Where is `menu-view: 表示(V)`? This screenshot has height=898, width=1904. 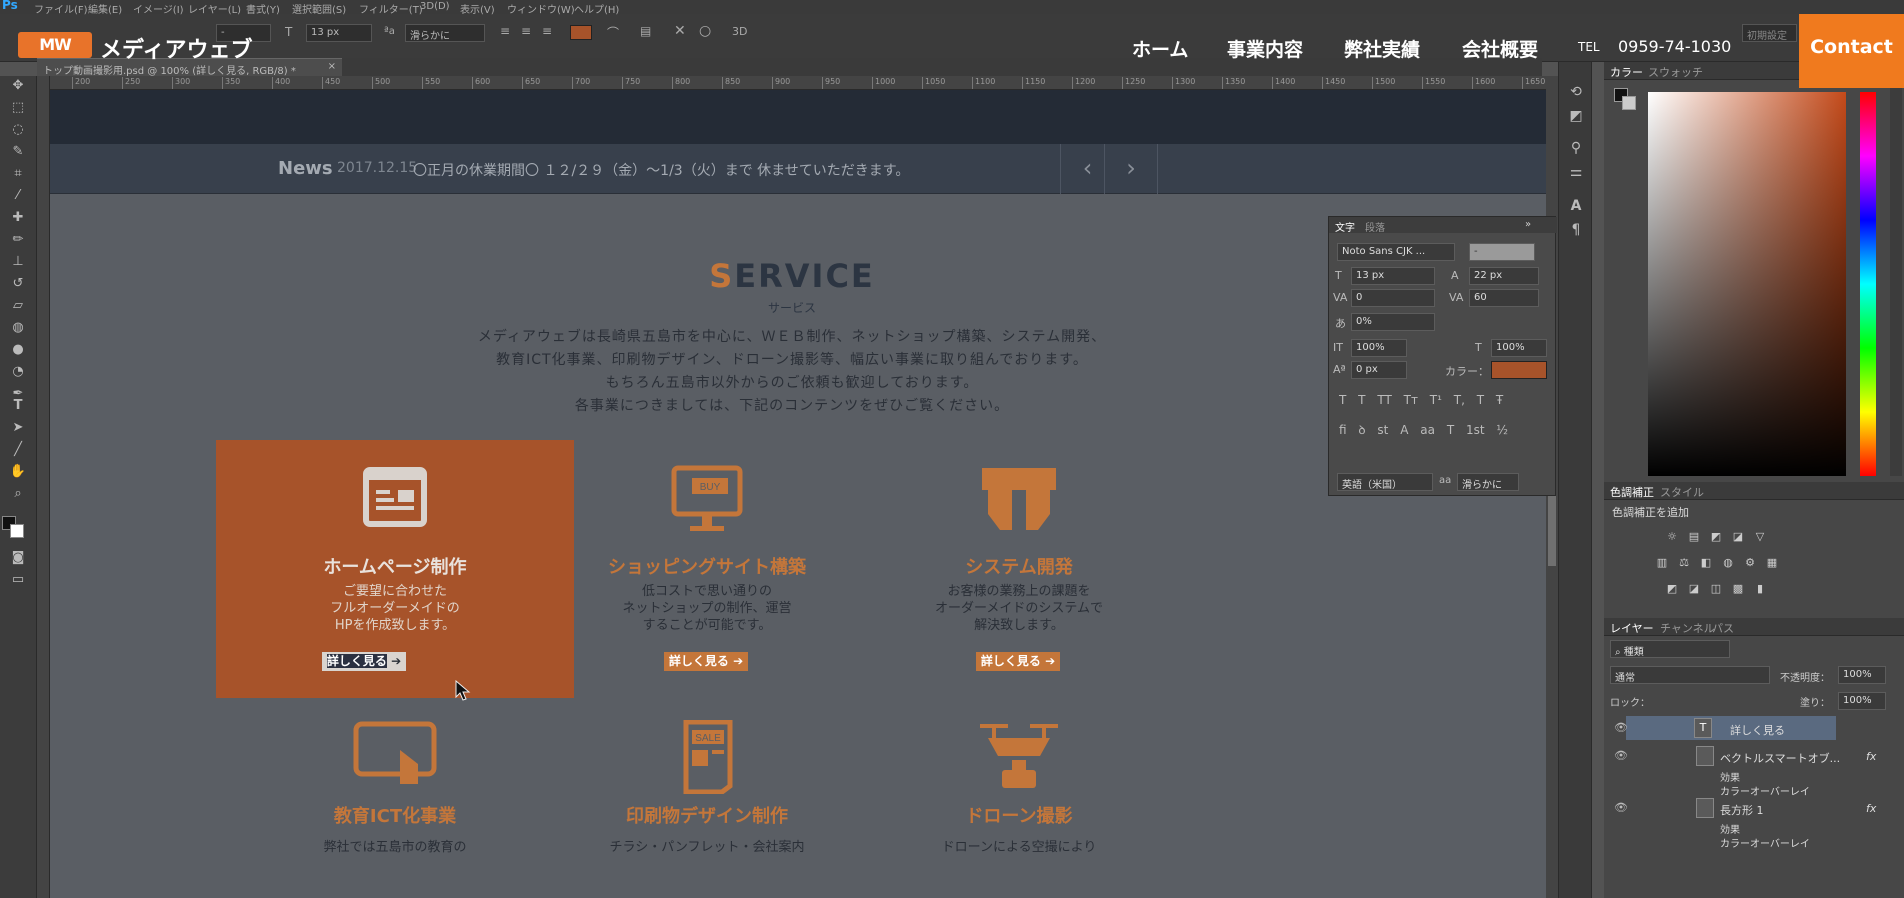 menu-view: 表示(V) is located at coordinates (477, 8).